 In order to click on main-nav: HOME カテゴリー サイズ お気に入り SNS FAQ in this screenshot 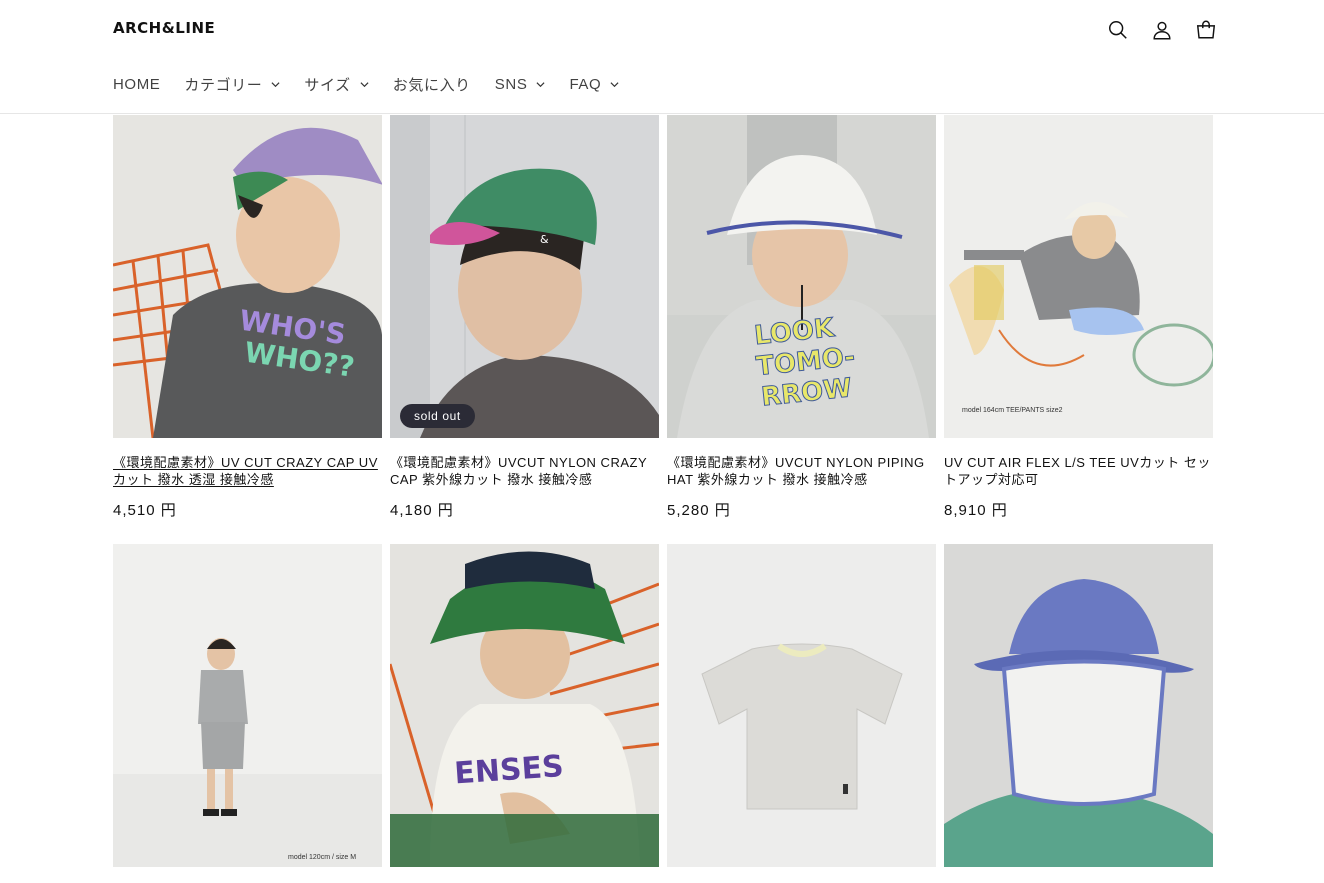, I will do `click(378, 84)`.